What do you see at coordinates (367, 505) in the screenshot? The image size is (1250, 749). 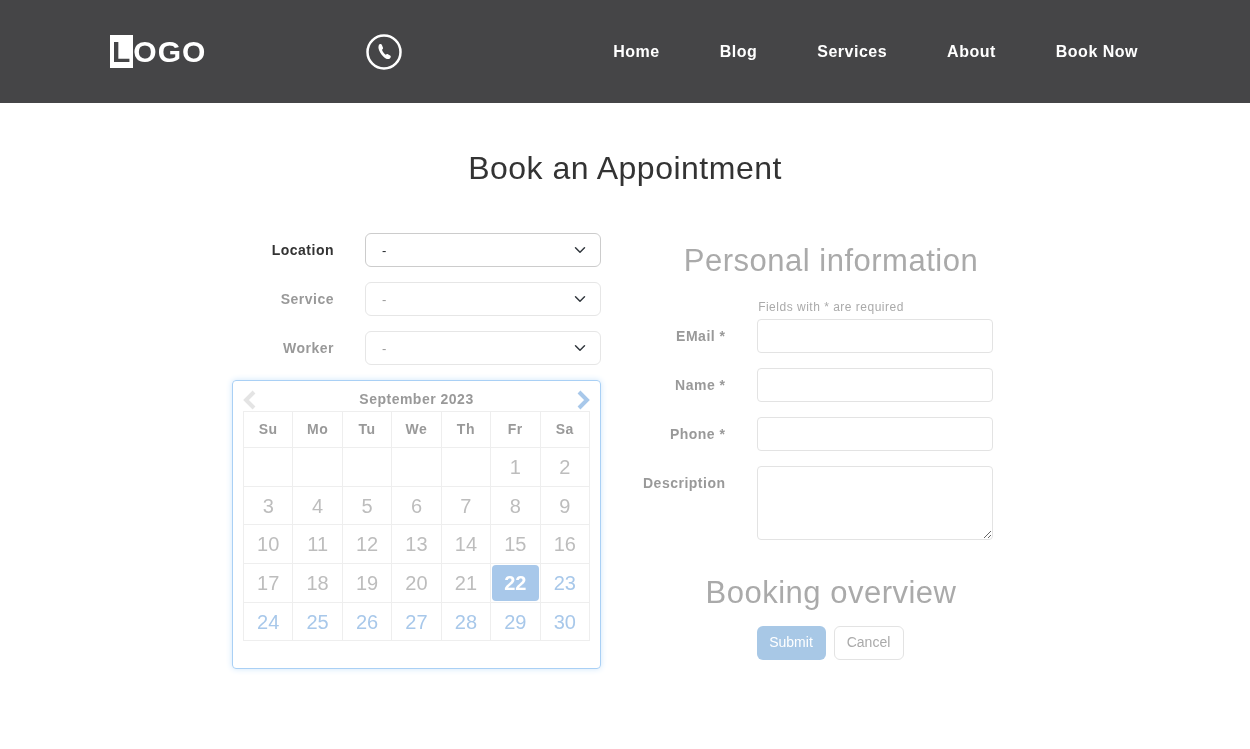 I see `calendar-day: 5` at bounding box center [367, 505].